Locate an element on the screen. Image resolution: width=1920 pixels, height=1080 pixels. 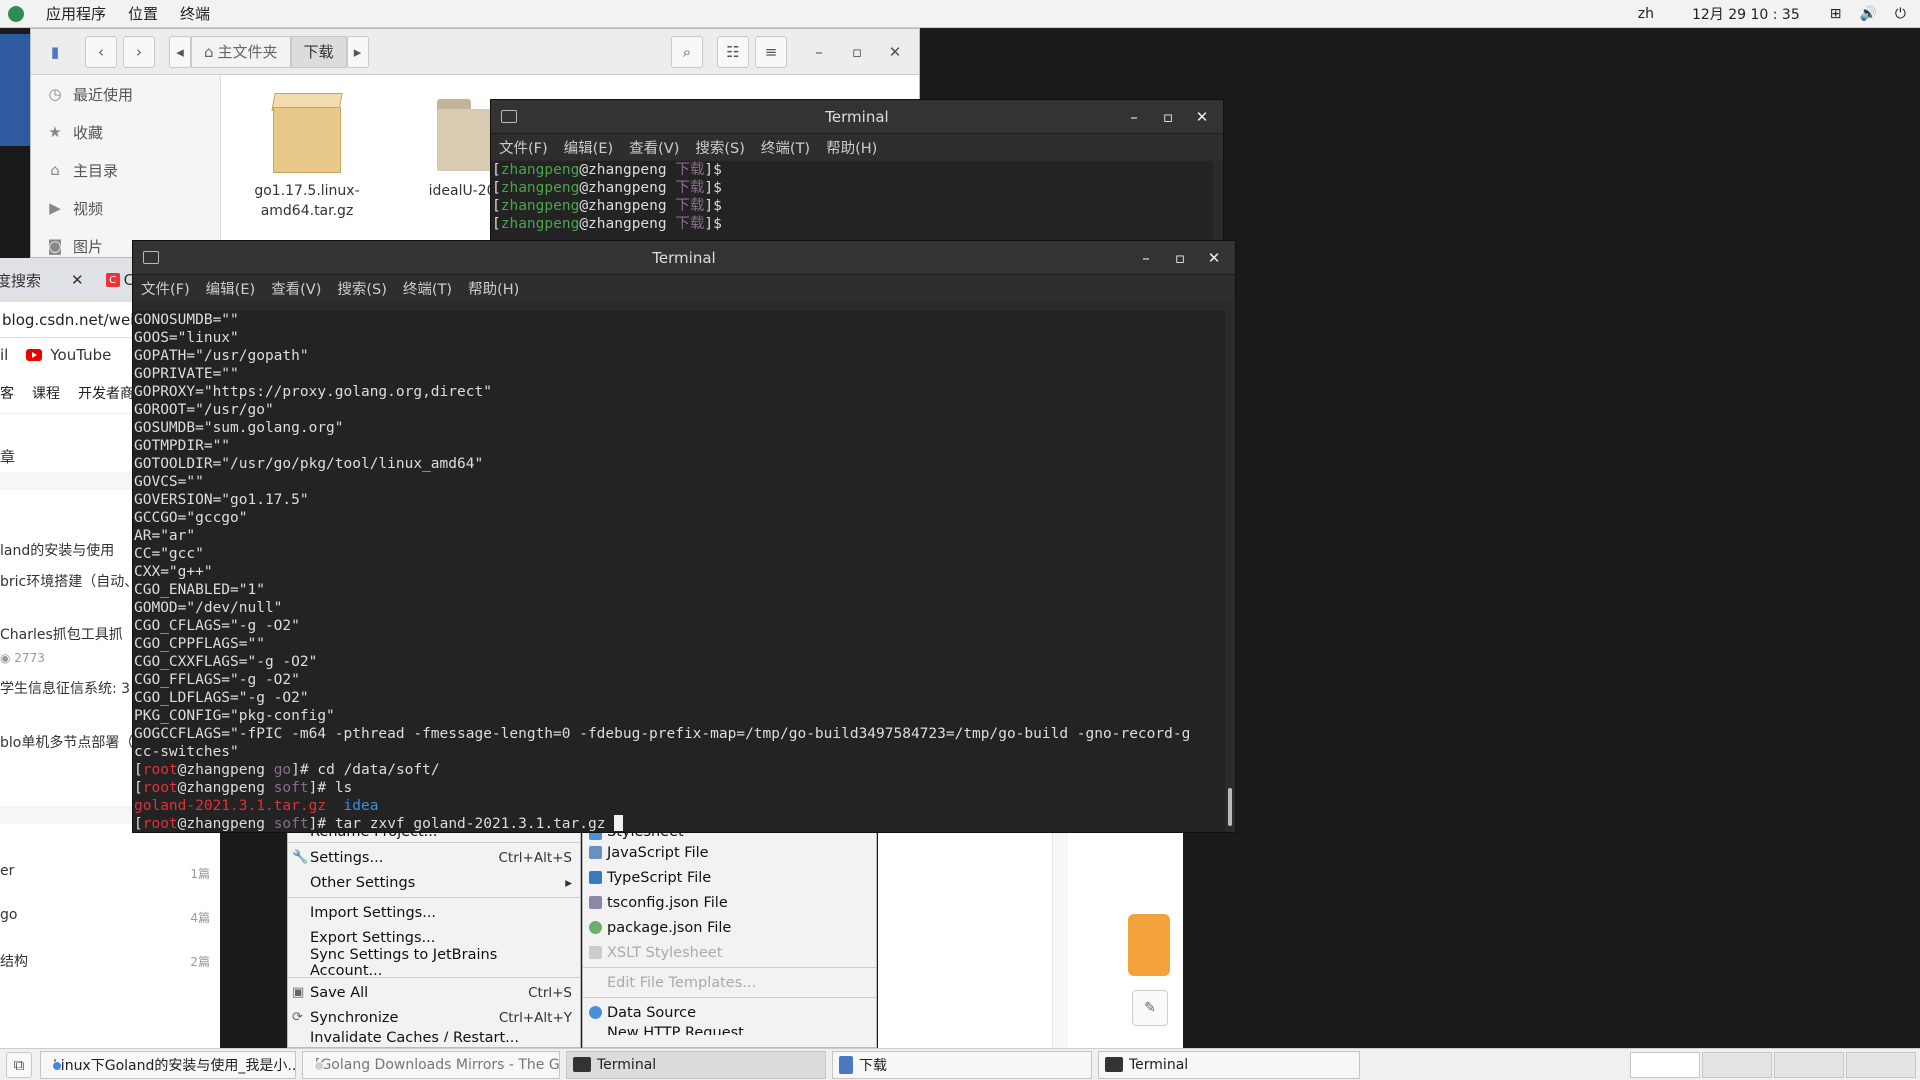
search-button: ⌕ is located at coordinates (687, 51).